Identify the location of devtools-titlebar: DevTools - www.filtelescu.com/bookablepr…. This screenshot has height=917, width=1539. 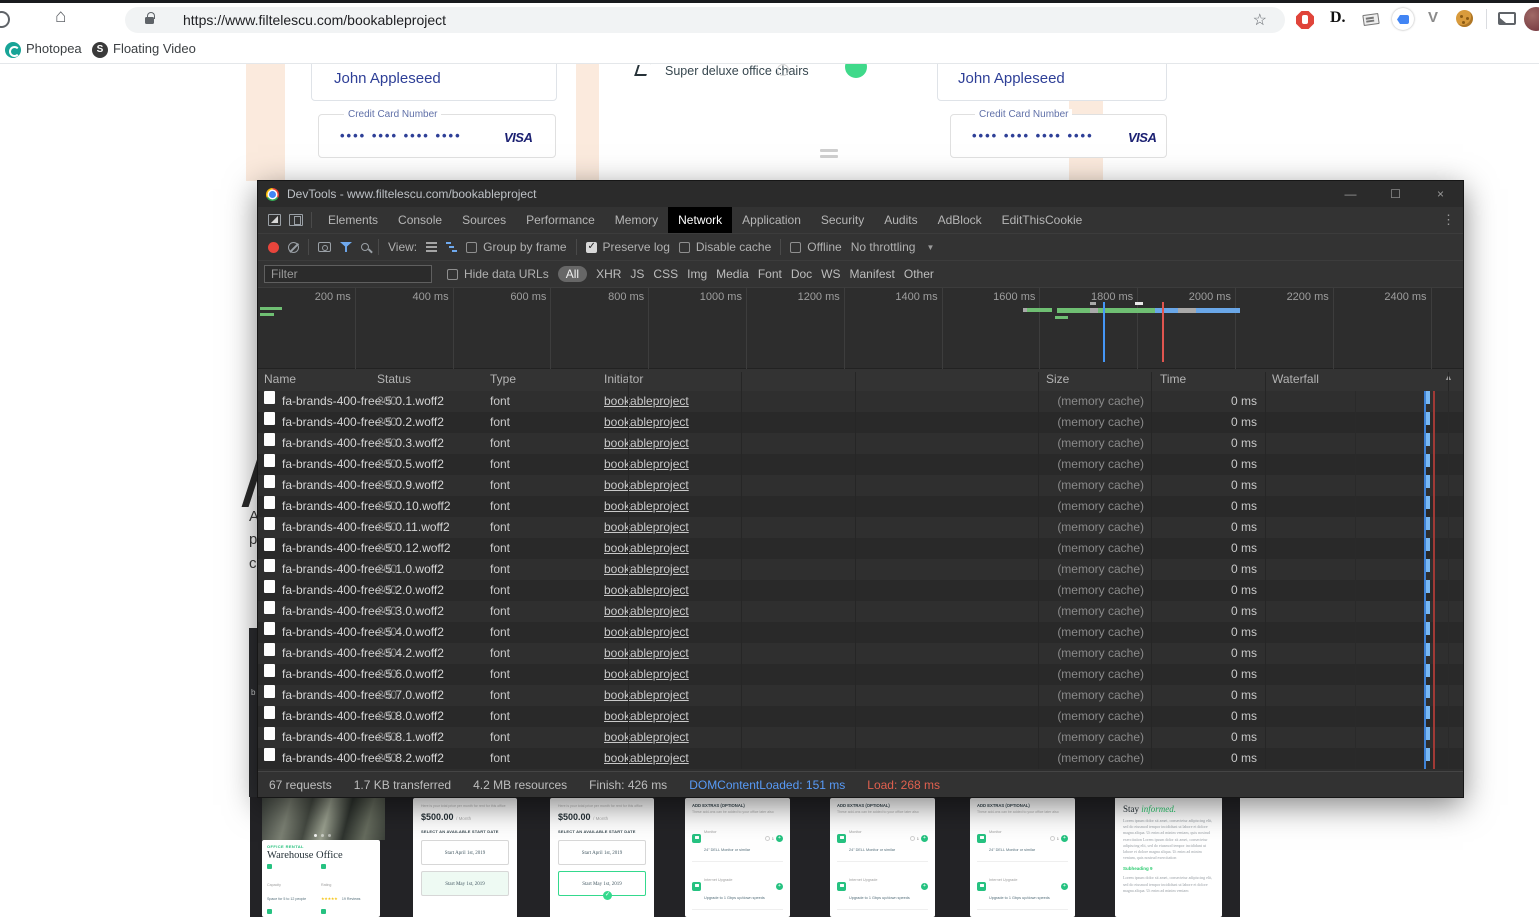
(860, 194).